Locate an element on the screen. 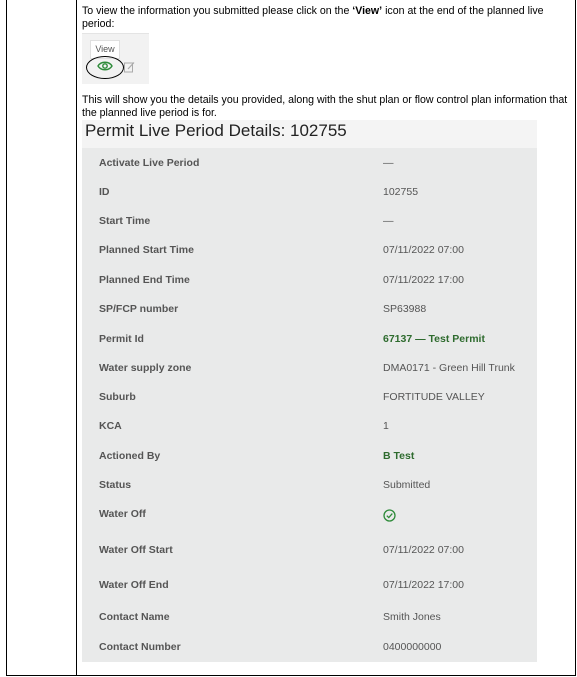 The image size is (577, 677). check-circle-icon is located at coordinates (389, 515).